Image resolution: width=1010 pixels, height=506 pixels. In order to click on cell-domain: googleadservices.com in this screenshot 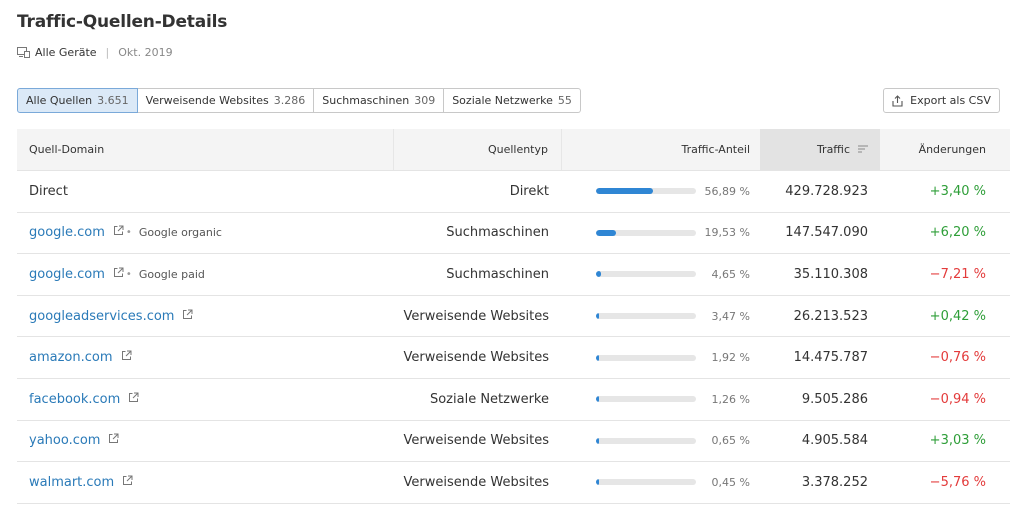, I will do `click(205, 316)`.